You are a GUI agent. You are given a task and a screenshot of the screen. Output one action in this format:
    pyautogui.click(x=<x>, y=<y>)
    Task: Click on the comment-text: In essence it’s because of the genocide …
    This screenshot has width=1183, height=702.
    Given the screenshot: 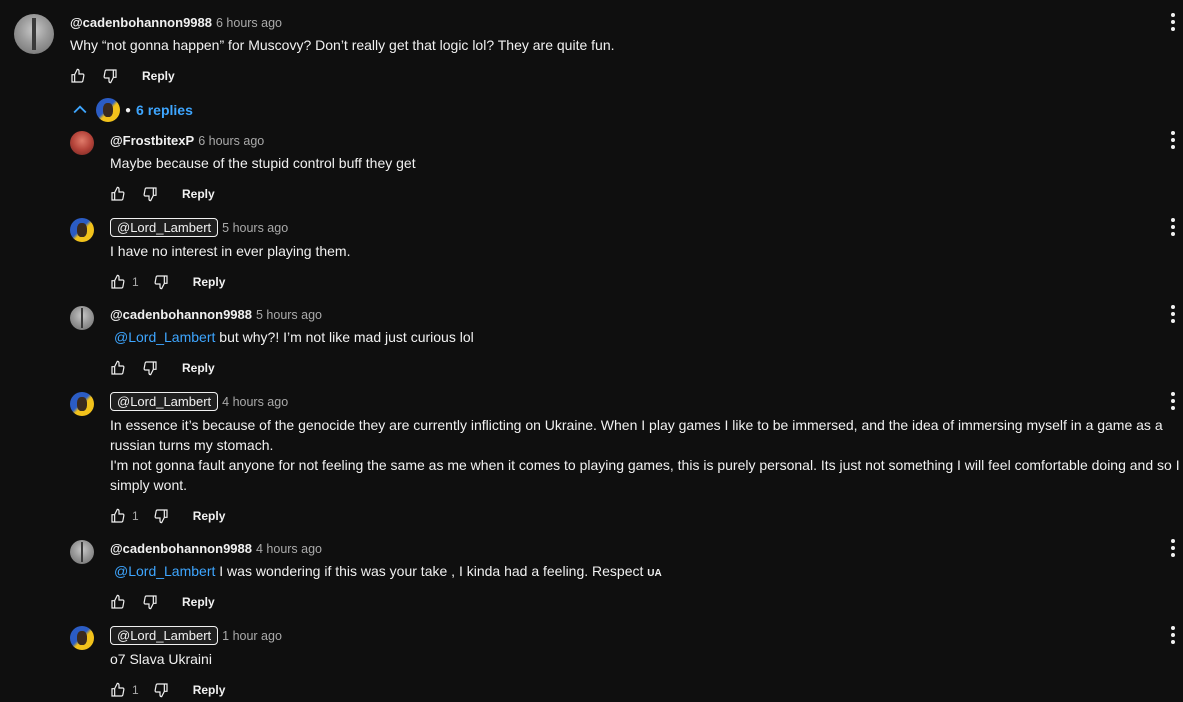 What is the action you would take?
    pyautogui.click(x=645, y=455)
    